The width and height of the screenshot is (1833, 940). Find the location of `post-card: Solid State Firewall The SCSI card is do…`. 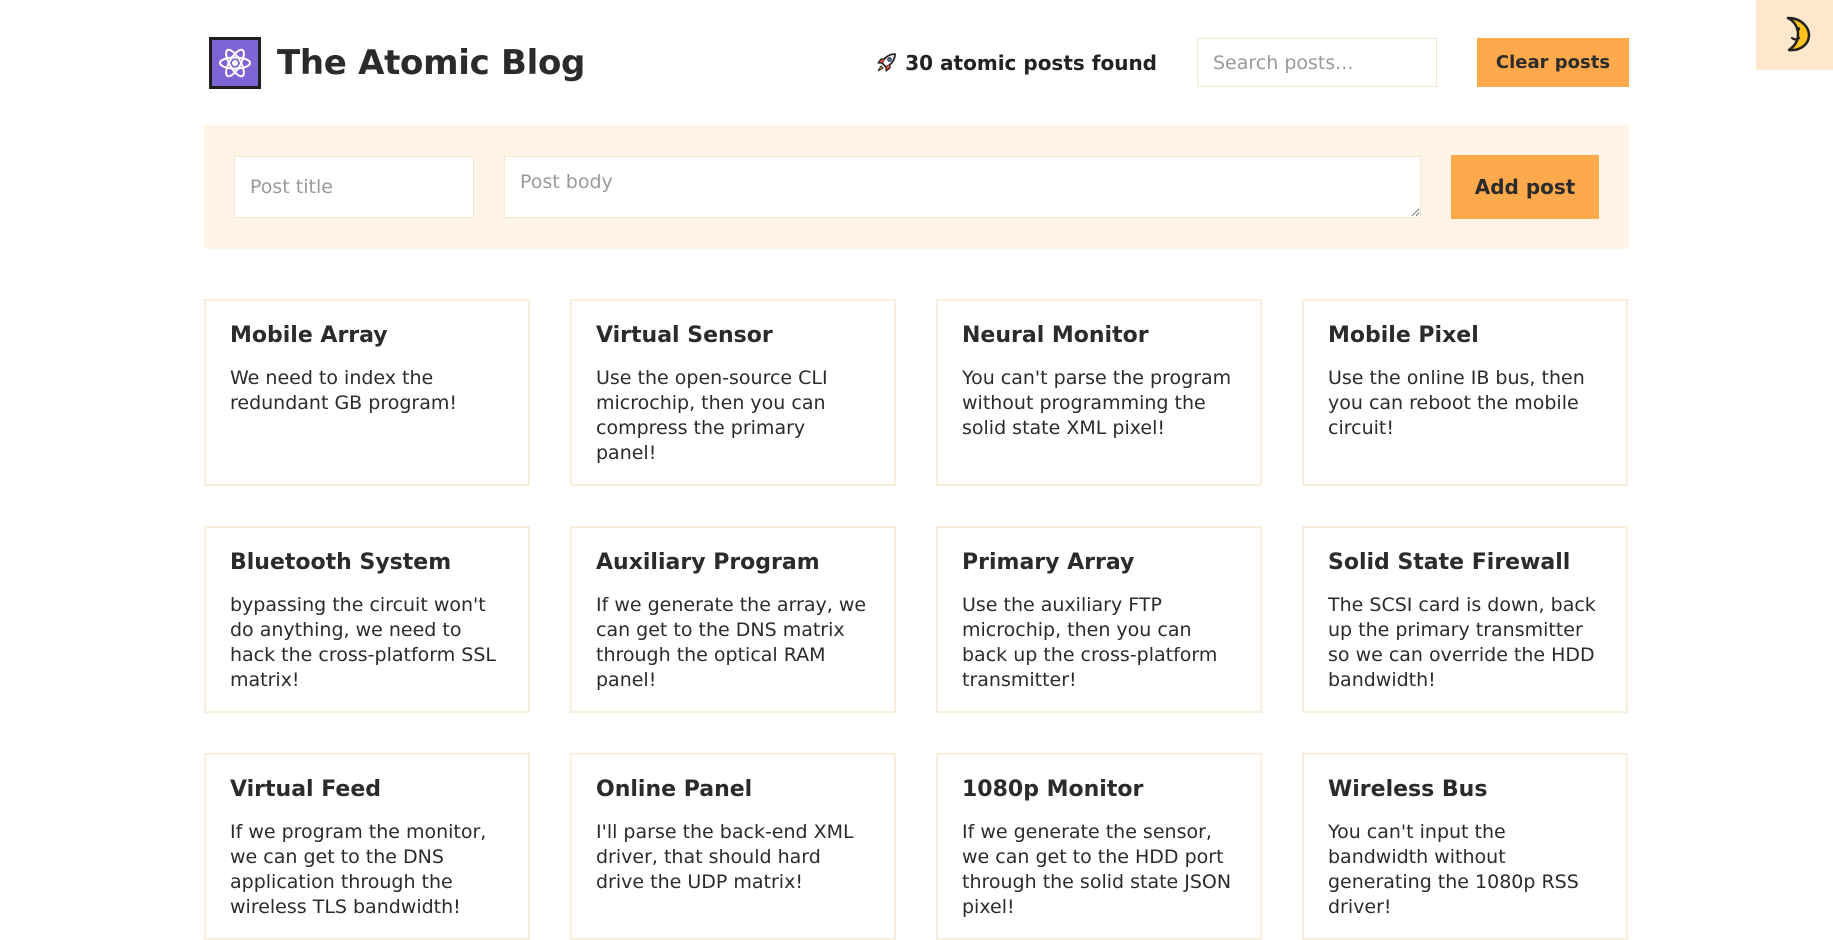

post-card: Solid State Firewall The SCSI card is do… is located at coordinates (1465, 619).